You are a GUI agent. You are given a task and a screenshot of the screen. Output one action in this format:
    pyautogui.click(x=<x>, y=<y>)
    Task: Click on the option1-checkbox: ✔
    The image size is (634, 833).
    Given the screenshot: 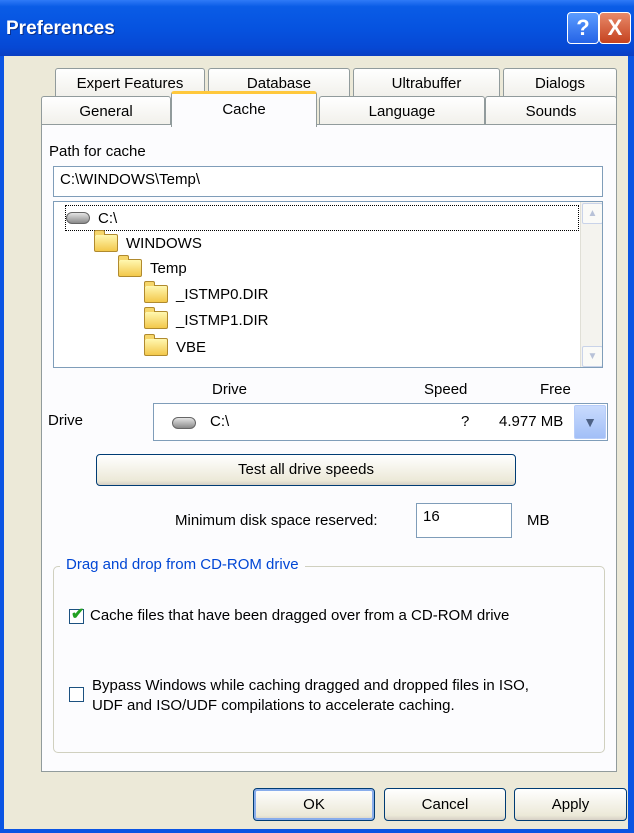 What is the action you would take?
    pyautogui.click(x=77, y=615)
    